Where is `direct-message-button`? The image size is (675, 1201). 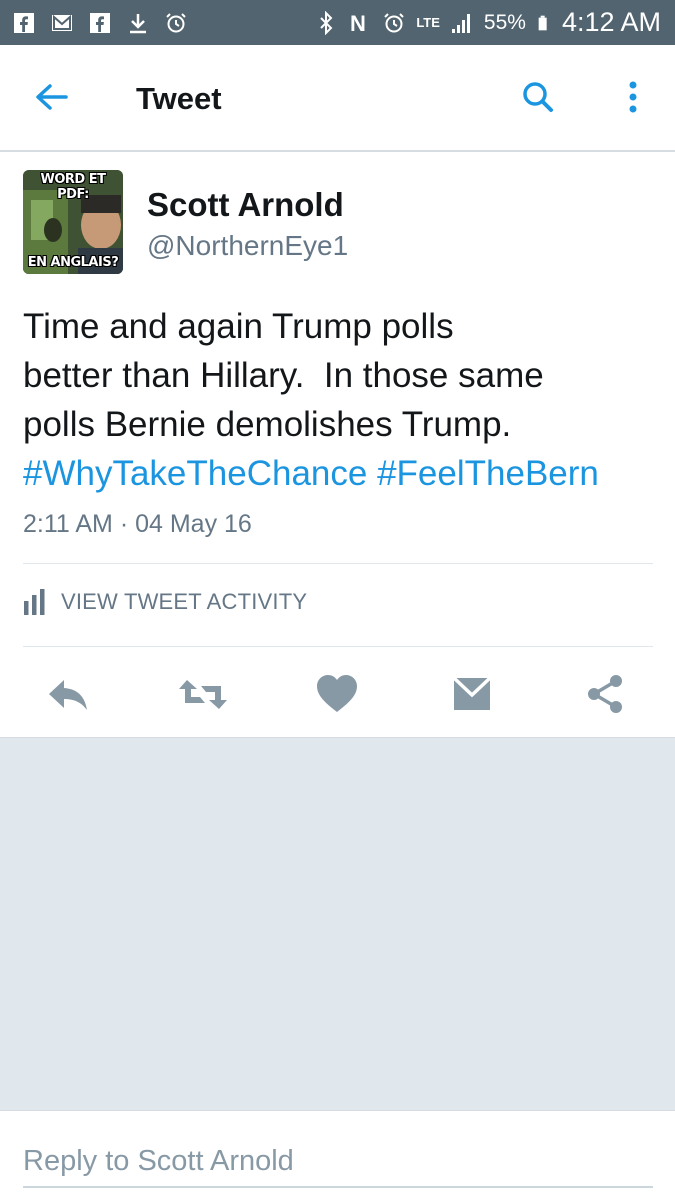
direct-message-button is located at coordinates (474, 694).